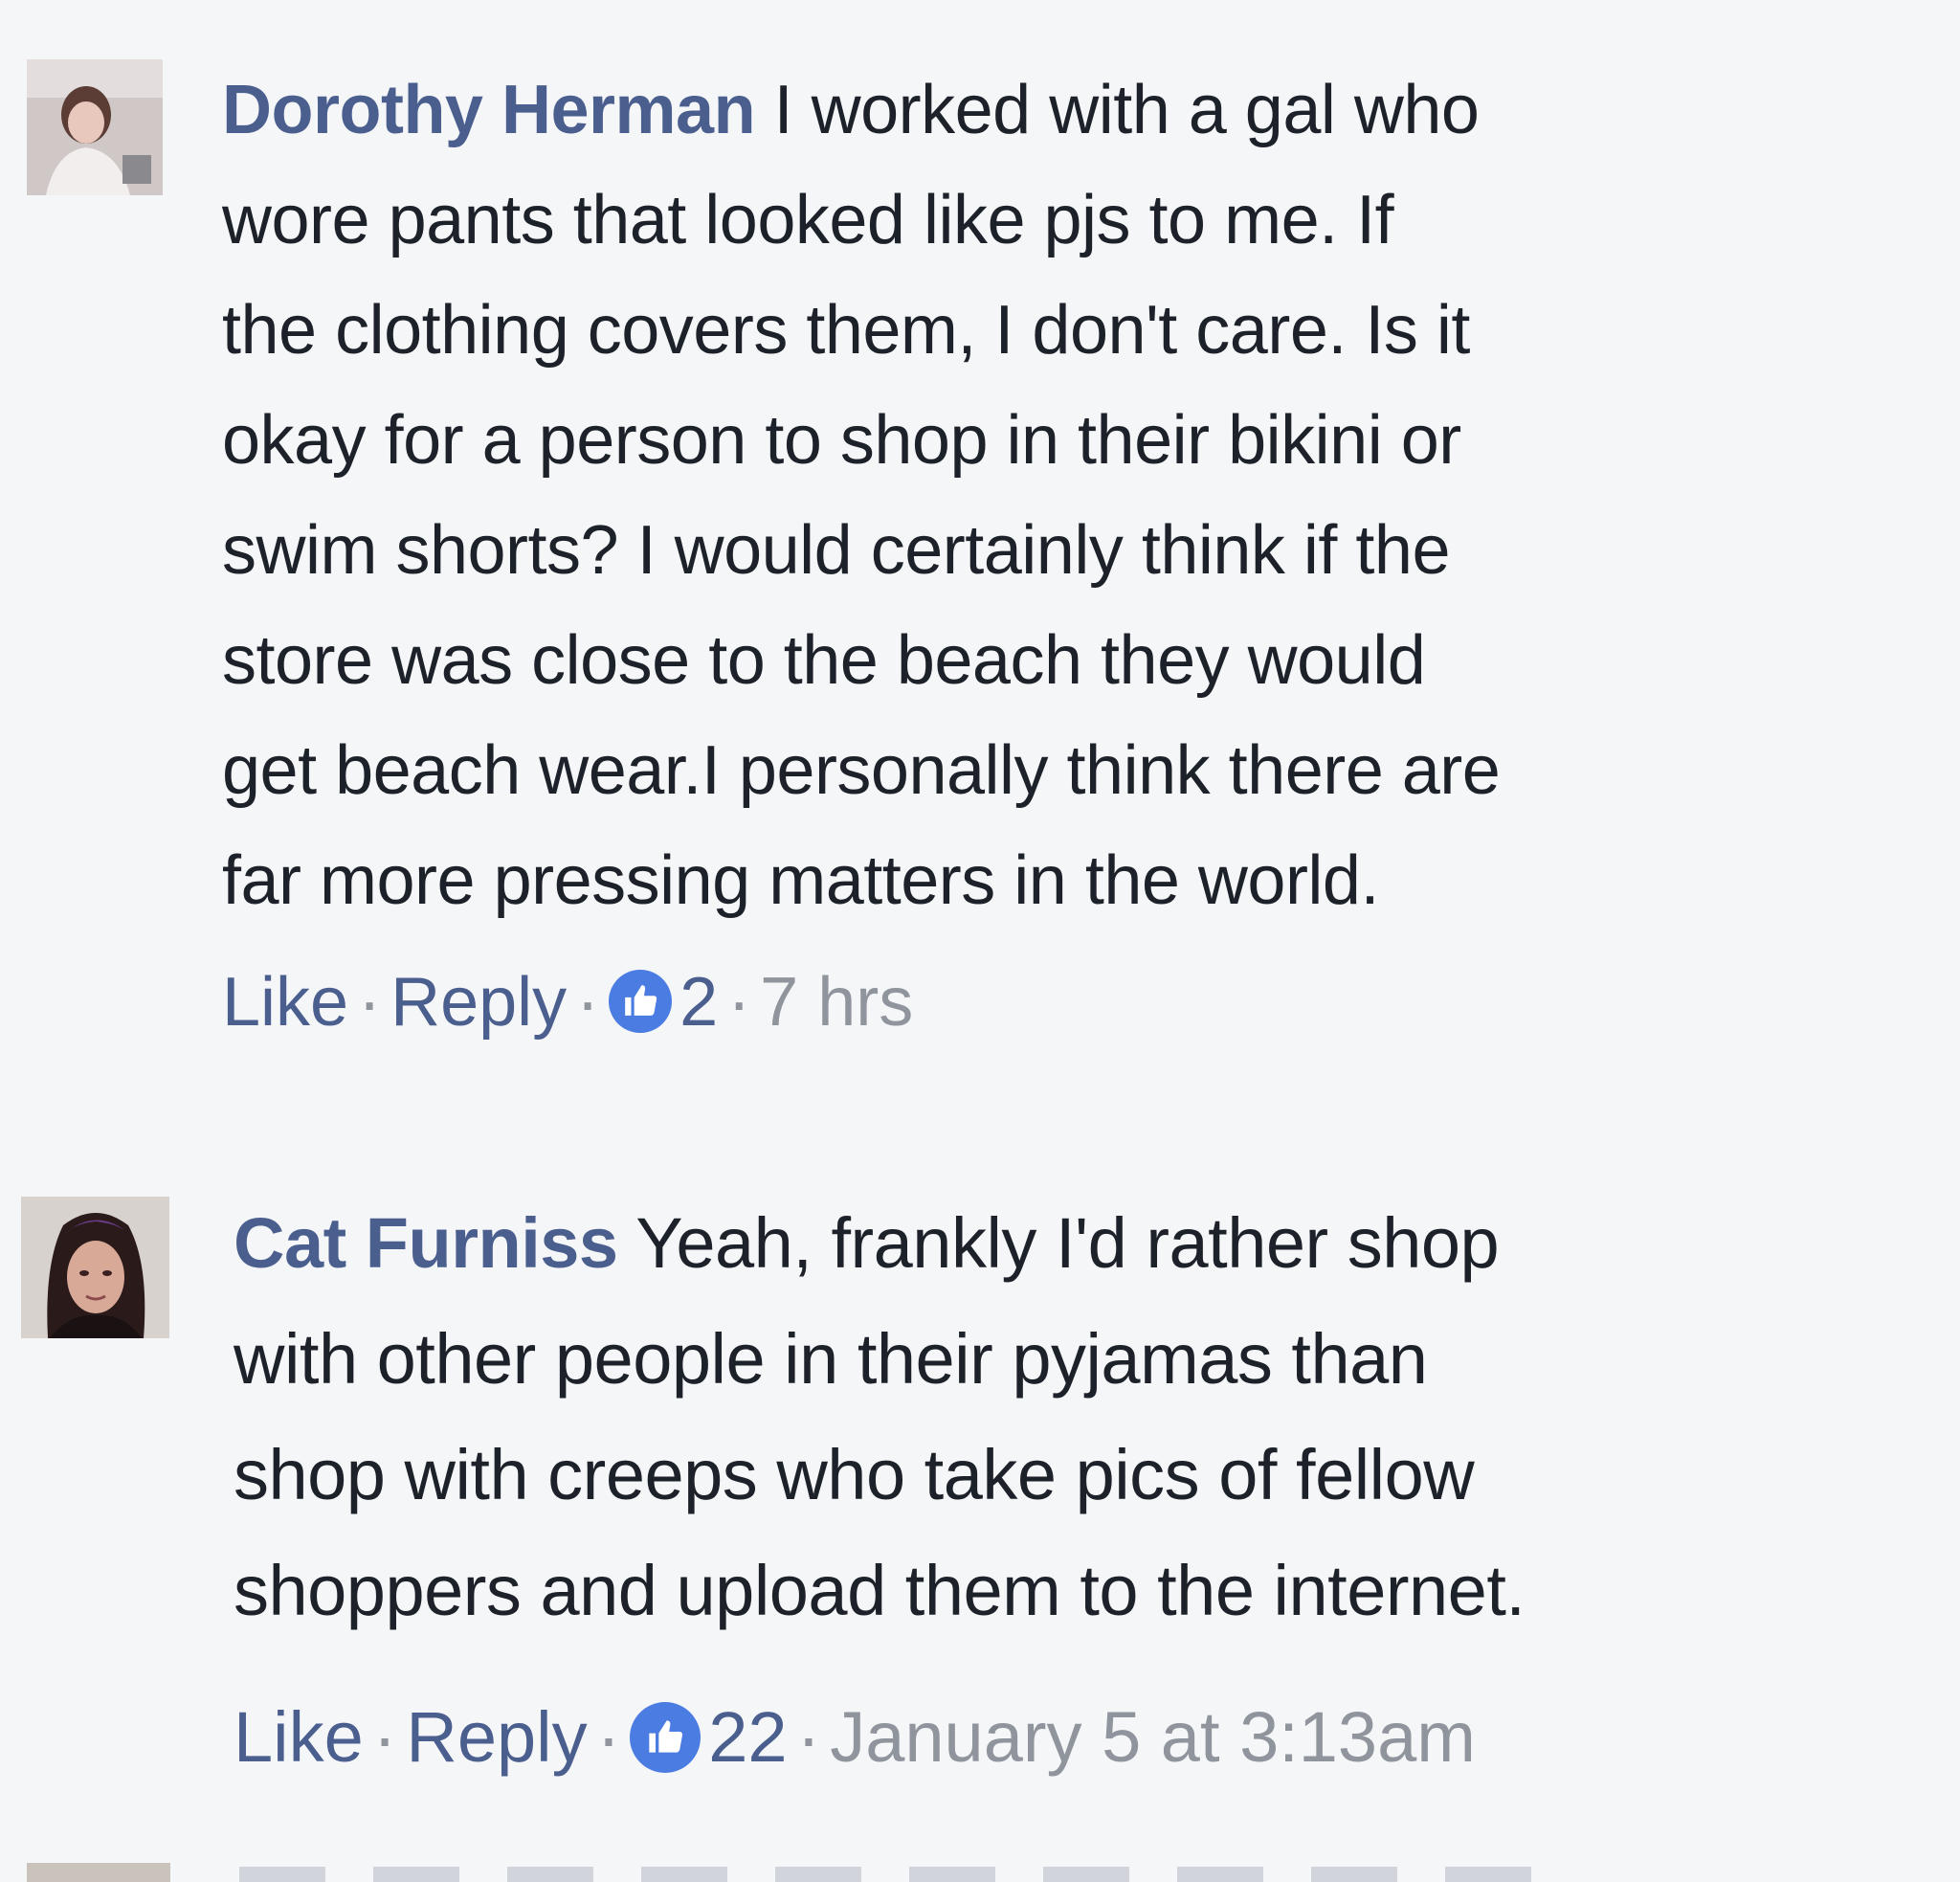 This screenshot has width=1960, height=1882. I want to click on comment-actions: Like · Reply · 2 · 7 hrs, so click(567, 1002).